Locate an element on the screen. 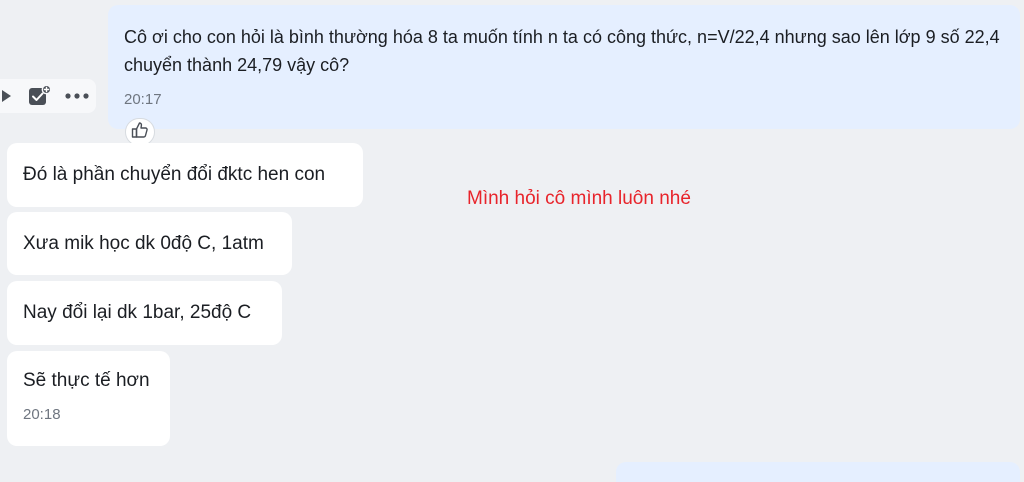  message-hover-actions is located at coordinates (48, 96).